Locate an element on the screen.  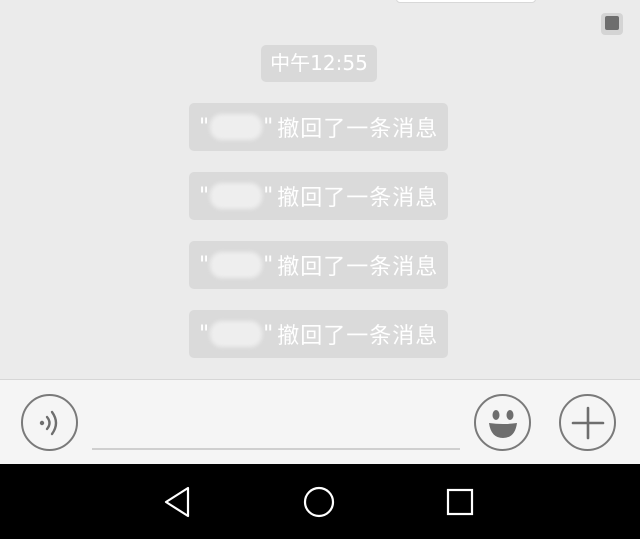
voice-input-button is located at coordinates (49, 422).